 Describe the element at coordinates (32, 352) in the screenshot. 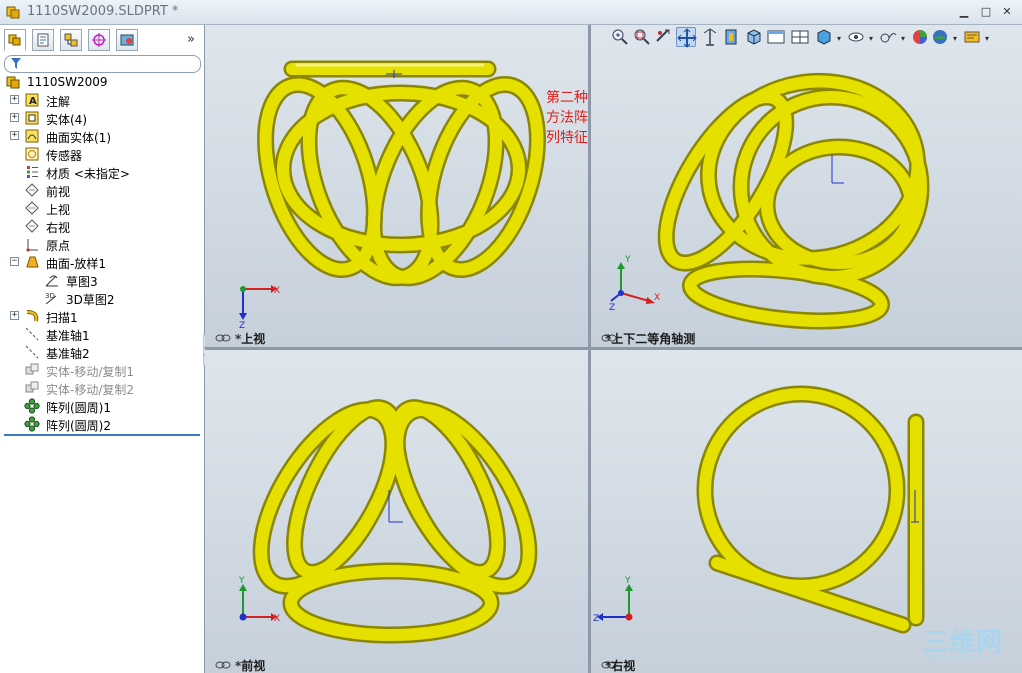

I see `axis-icon` at that location.